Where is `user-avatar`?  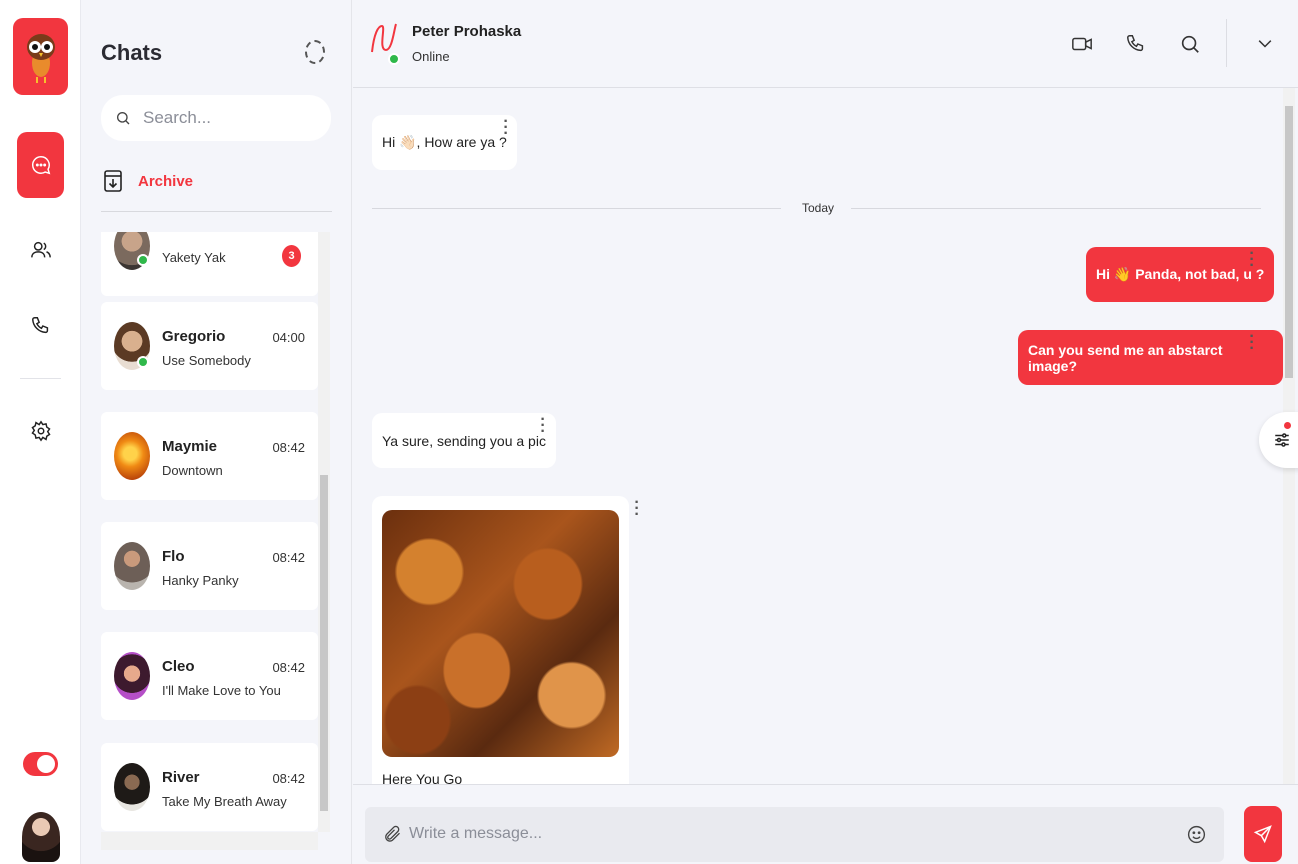
user-avatar is located at coordinates (41, 837).